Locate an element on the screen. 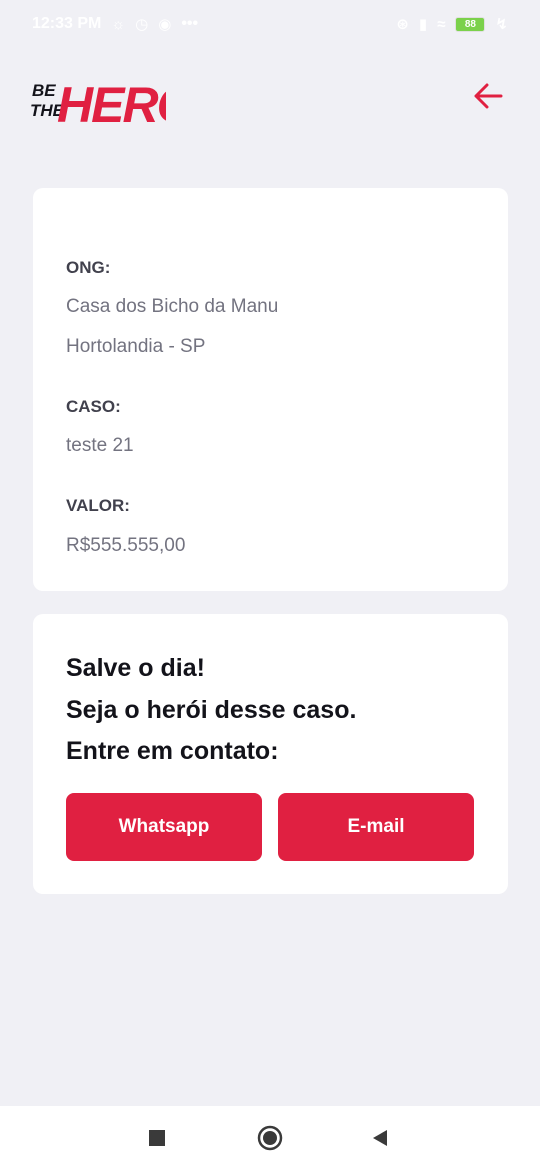  email-button: E-mail is located at coordinates (376, 827).